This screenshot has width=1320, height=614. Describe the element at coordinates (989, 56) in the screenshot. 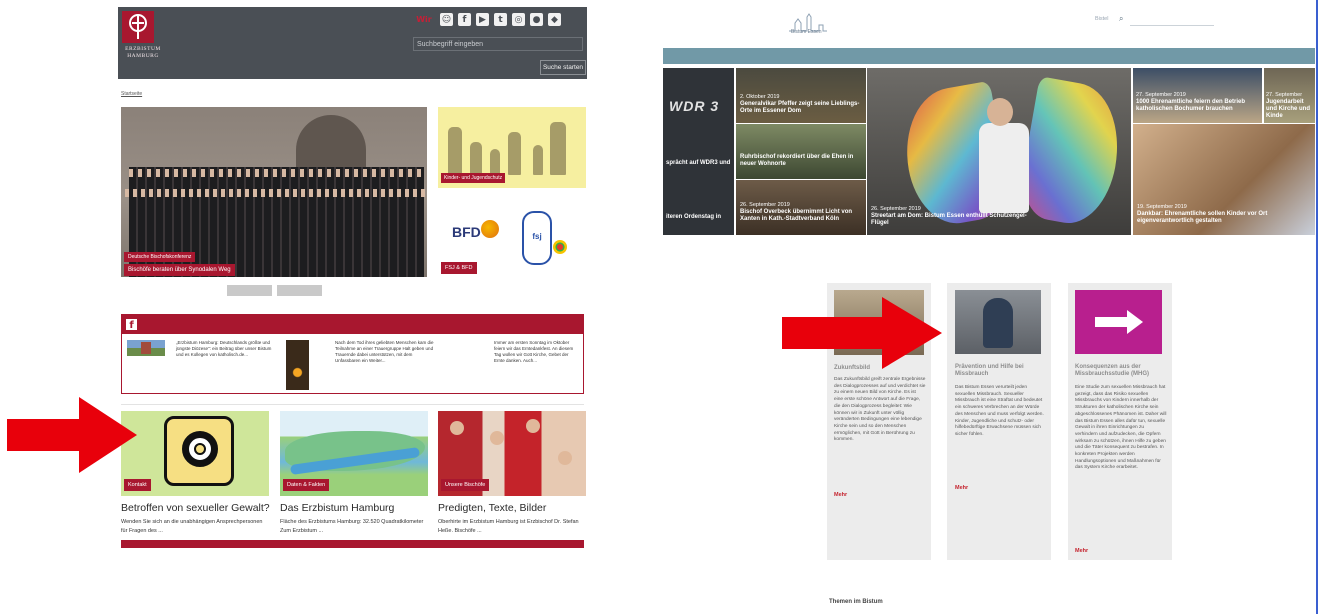

I see `nav-bar` at that location.